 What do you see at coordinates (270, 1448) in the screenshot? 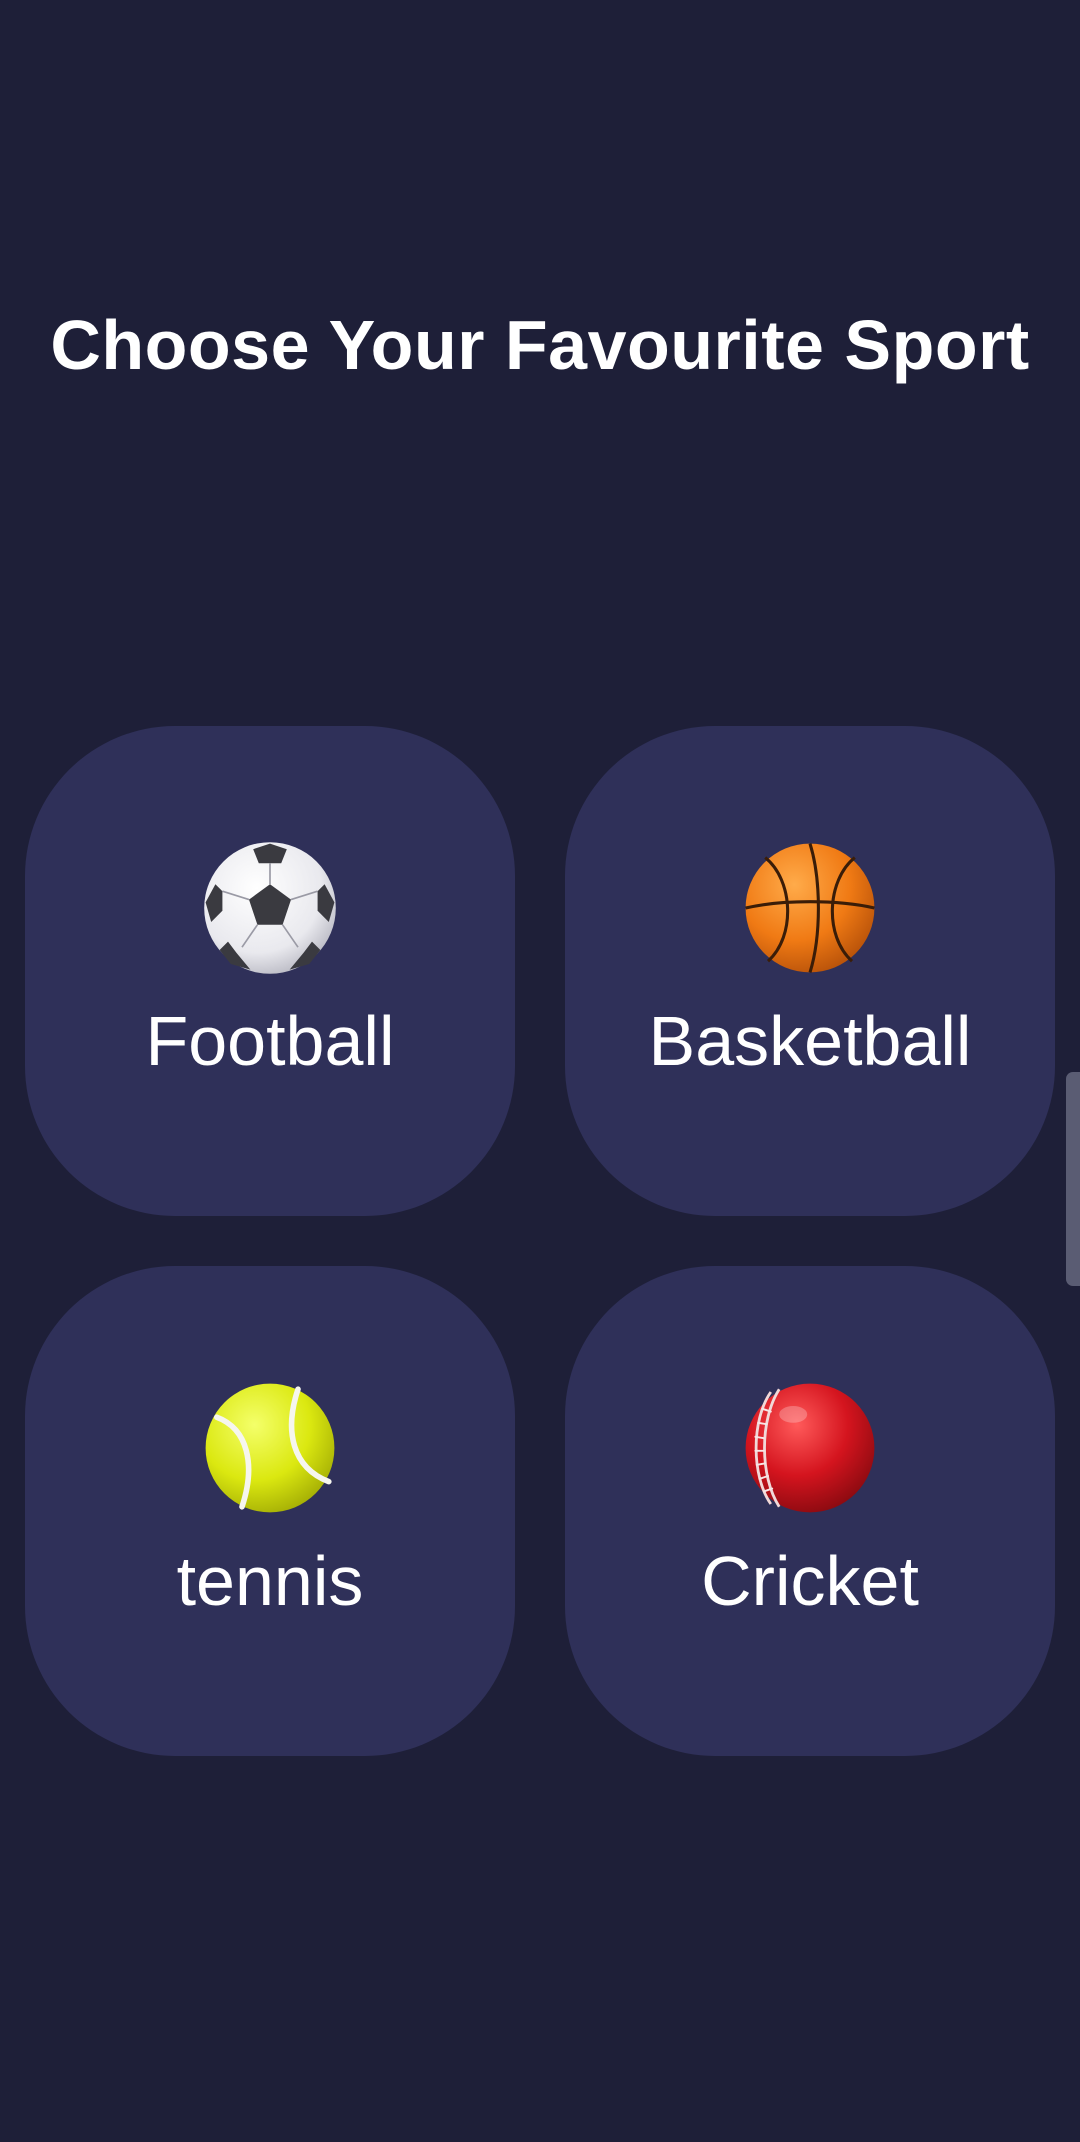
I see `tennis-ball-icon` at bounding box center [270, 1448].